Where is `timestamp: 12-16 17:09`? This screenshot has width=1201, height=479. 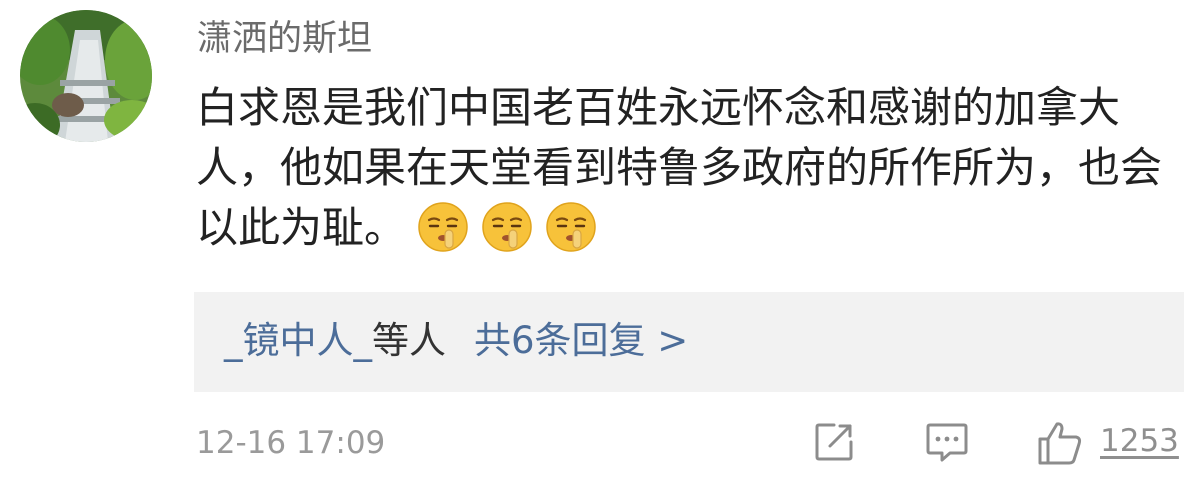
timestamp: 12-16 17:09 is located at coordinates (291, 443).